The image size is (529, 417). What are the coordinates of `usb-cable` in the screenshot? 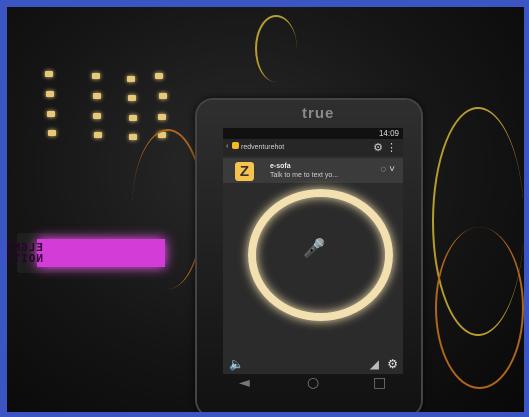 It's located at (276, 48).